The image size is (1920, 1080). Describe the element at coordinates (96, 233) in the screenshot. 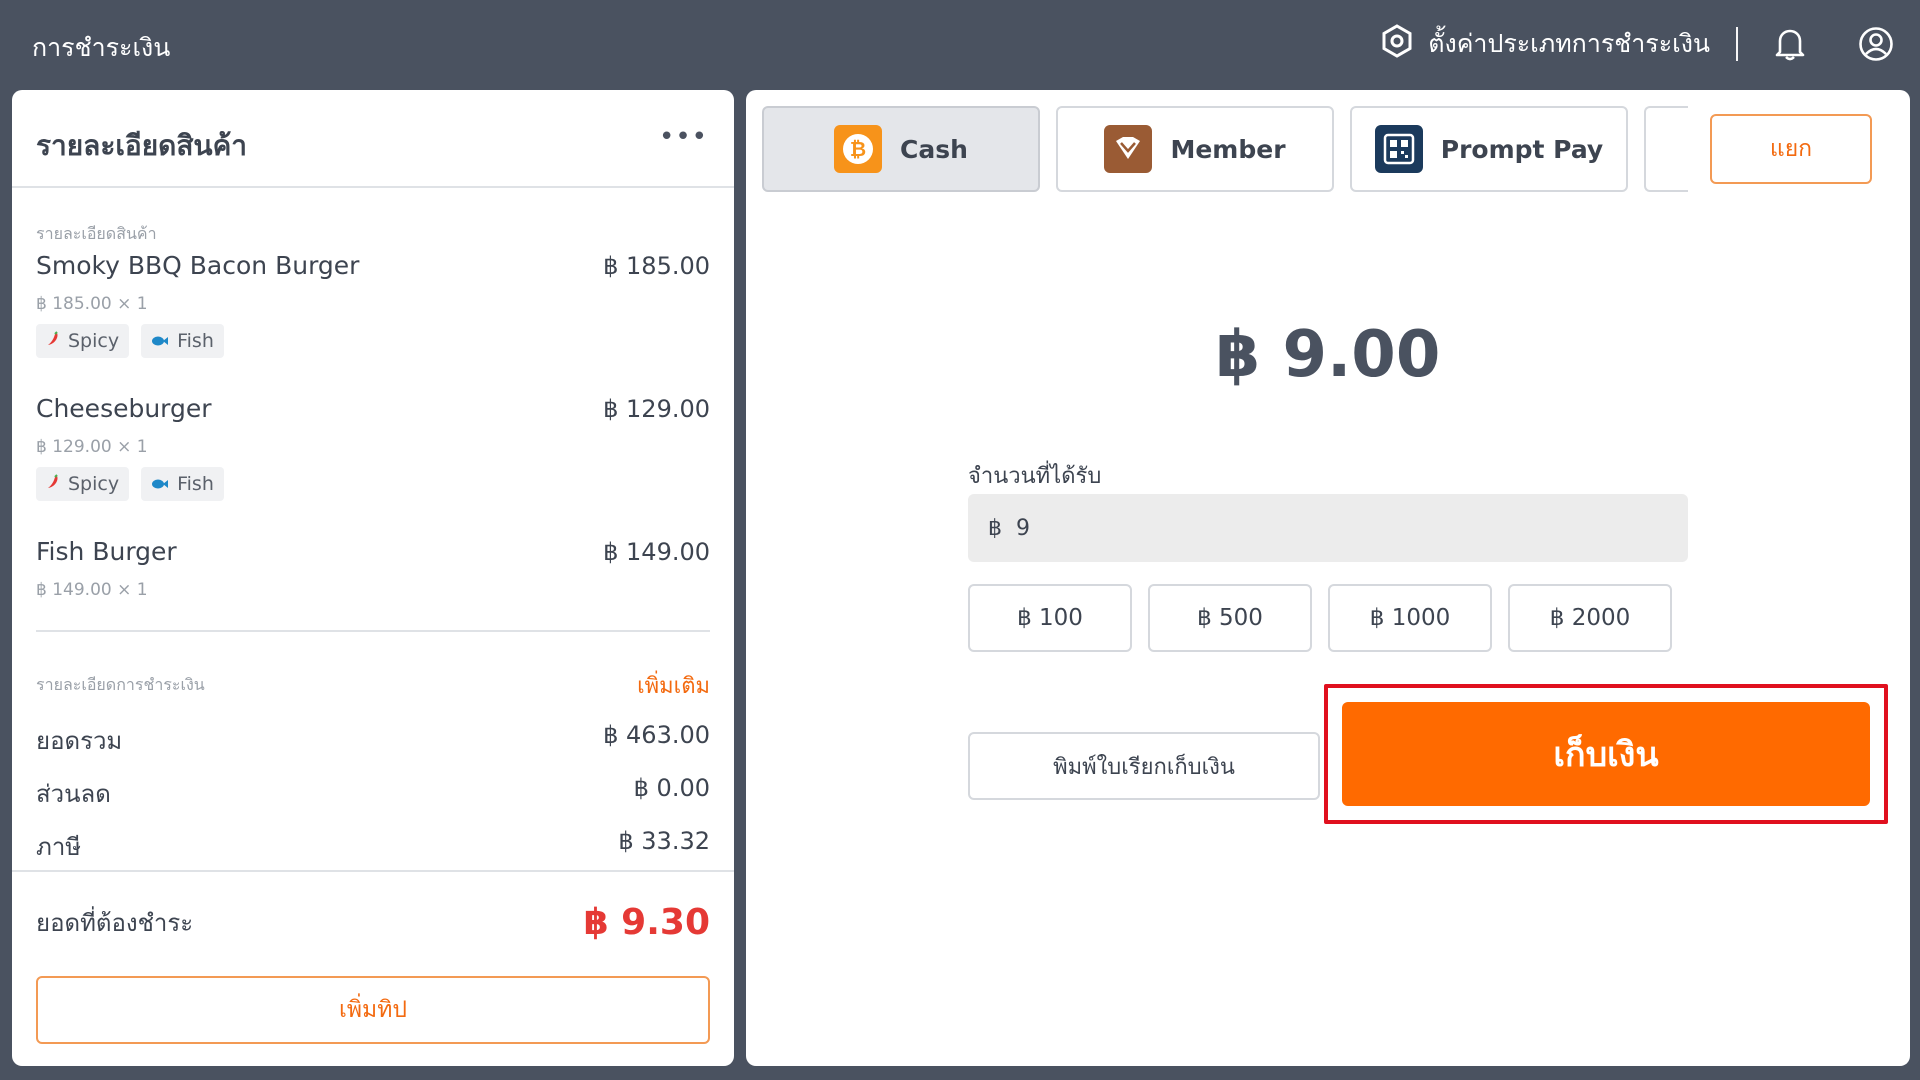

I see `items-section-label: รายละเอียดสินค้า` at that location.